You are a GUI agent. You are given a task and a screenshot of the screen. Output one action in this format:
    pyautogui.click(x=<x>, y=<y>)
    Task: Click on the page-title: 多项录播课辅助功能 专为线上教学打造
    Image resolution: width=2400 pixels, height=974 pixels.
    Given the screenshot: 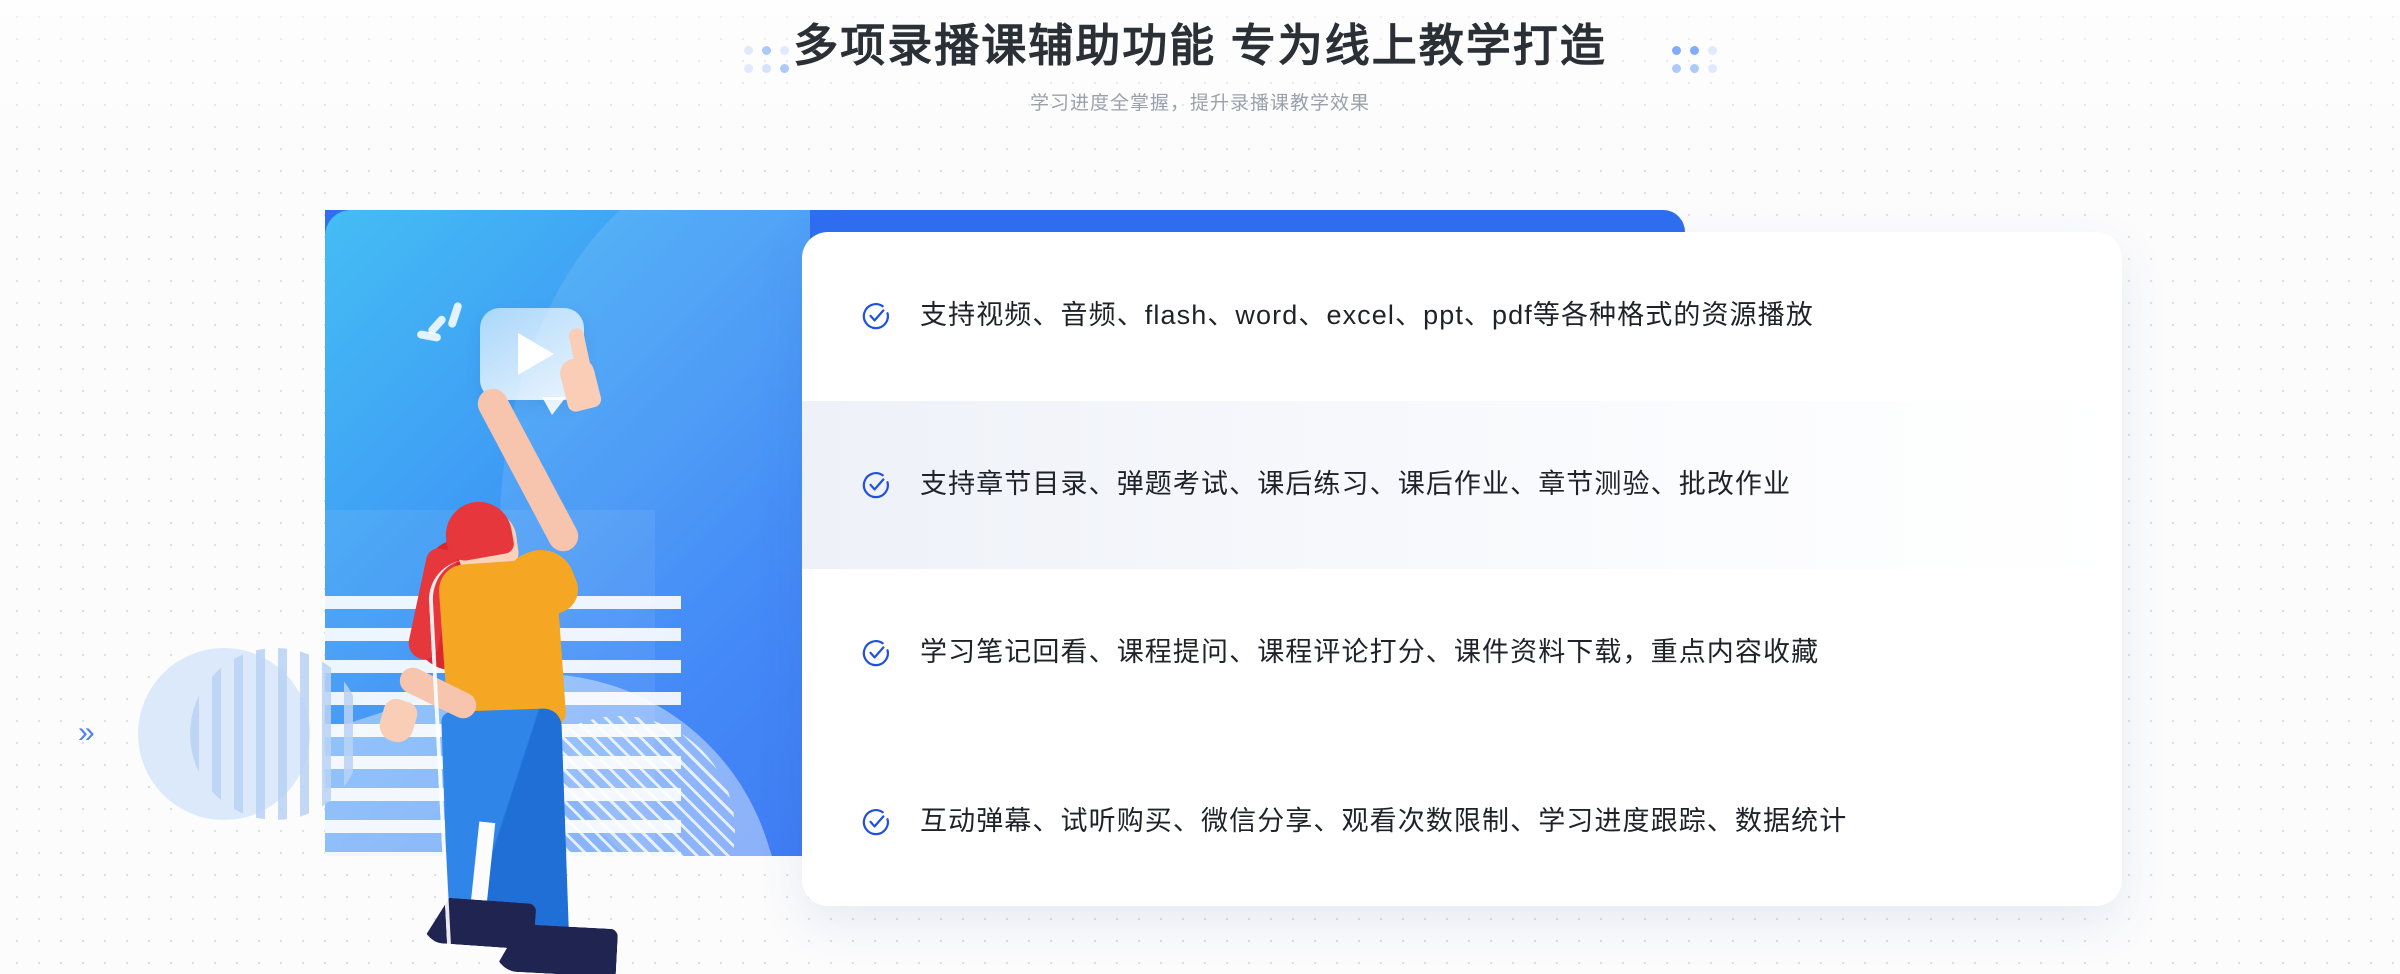 What is the action you would take?
    pyautogui.click(x=1200, y=45)
    